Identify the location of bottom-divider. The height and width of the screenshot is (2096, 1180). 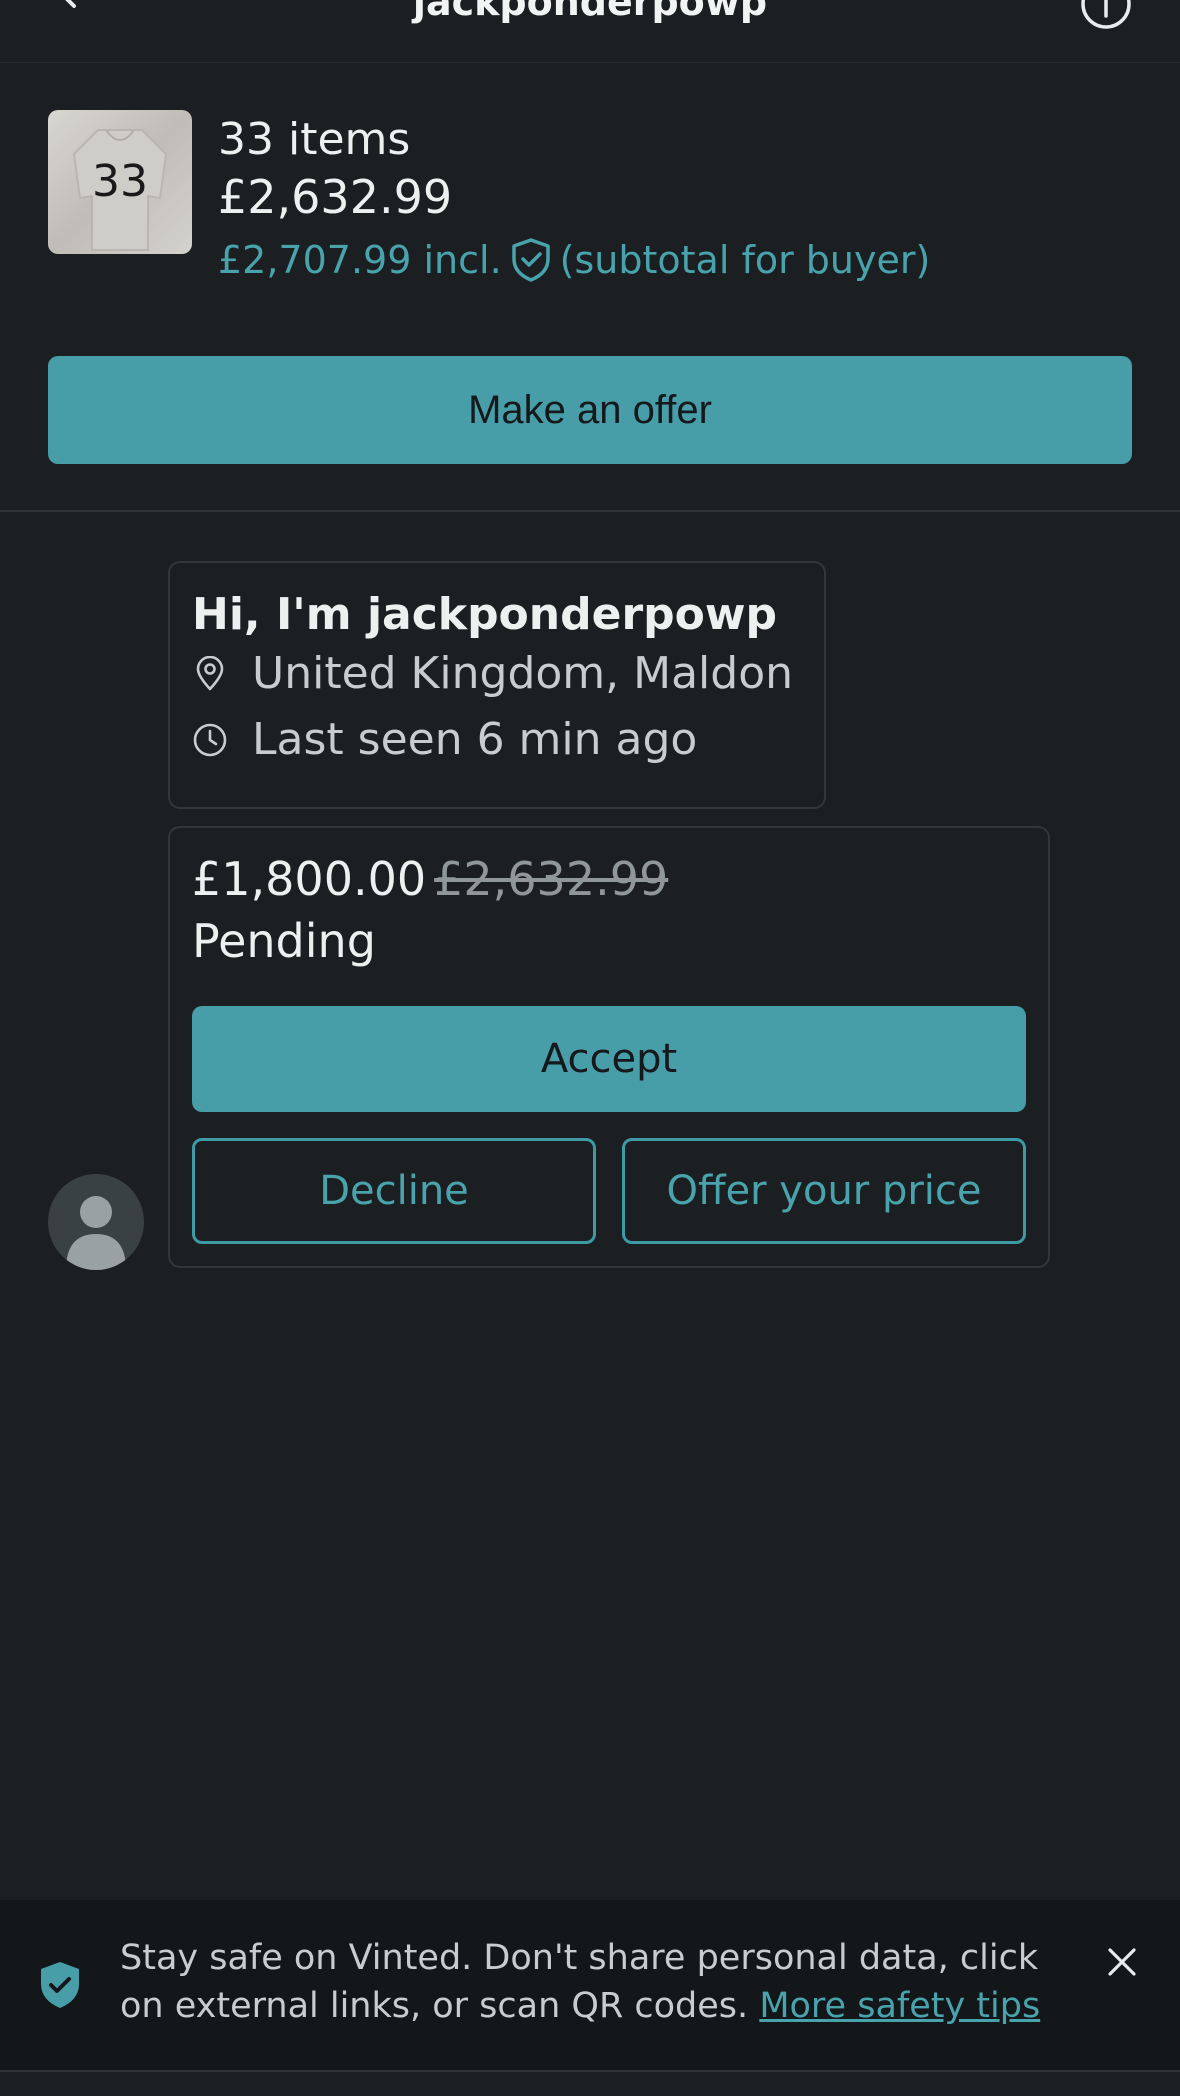
(590, 2071).